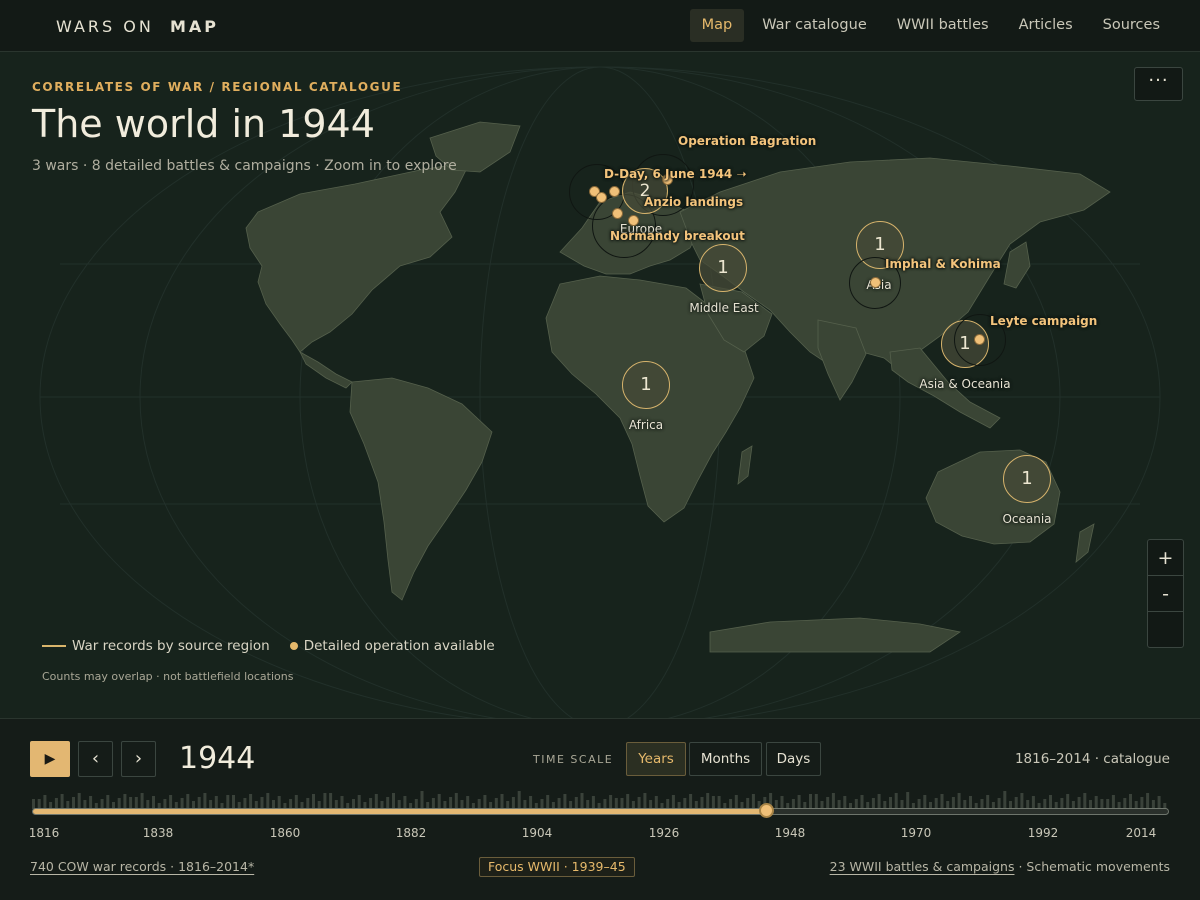  Describe the element at coordinates (1092, 759) in the screenshot. I see `range-note: 1816–2014 · catalogue` at that location.